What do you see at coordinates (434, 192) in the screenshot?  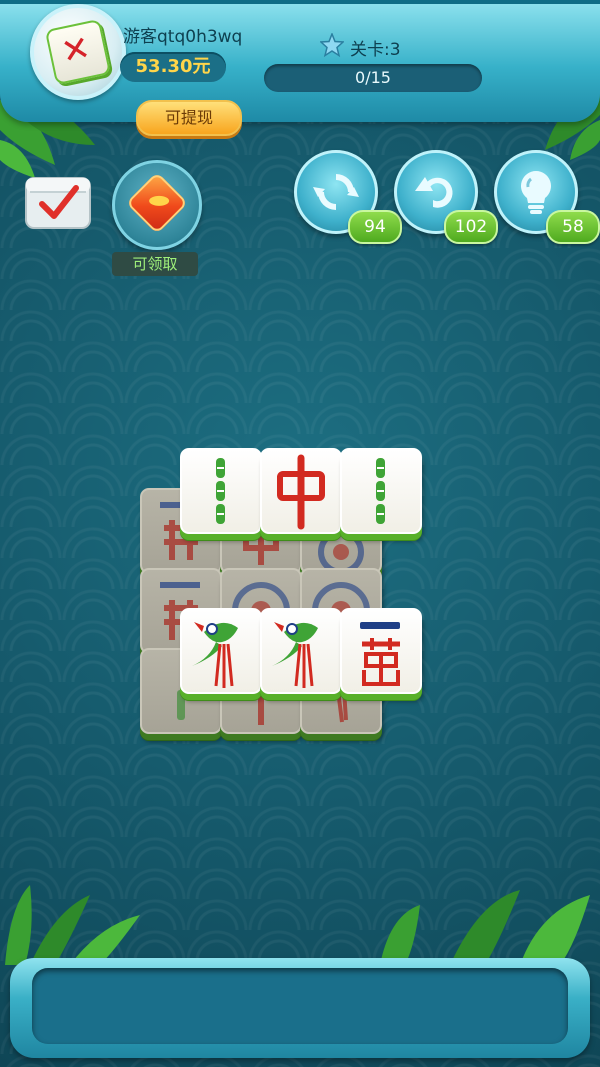 I see `undo-icon` at bounding box center [434, 192].